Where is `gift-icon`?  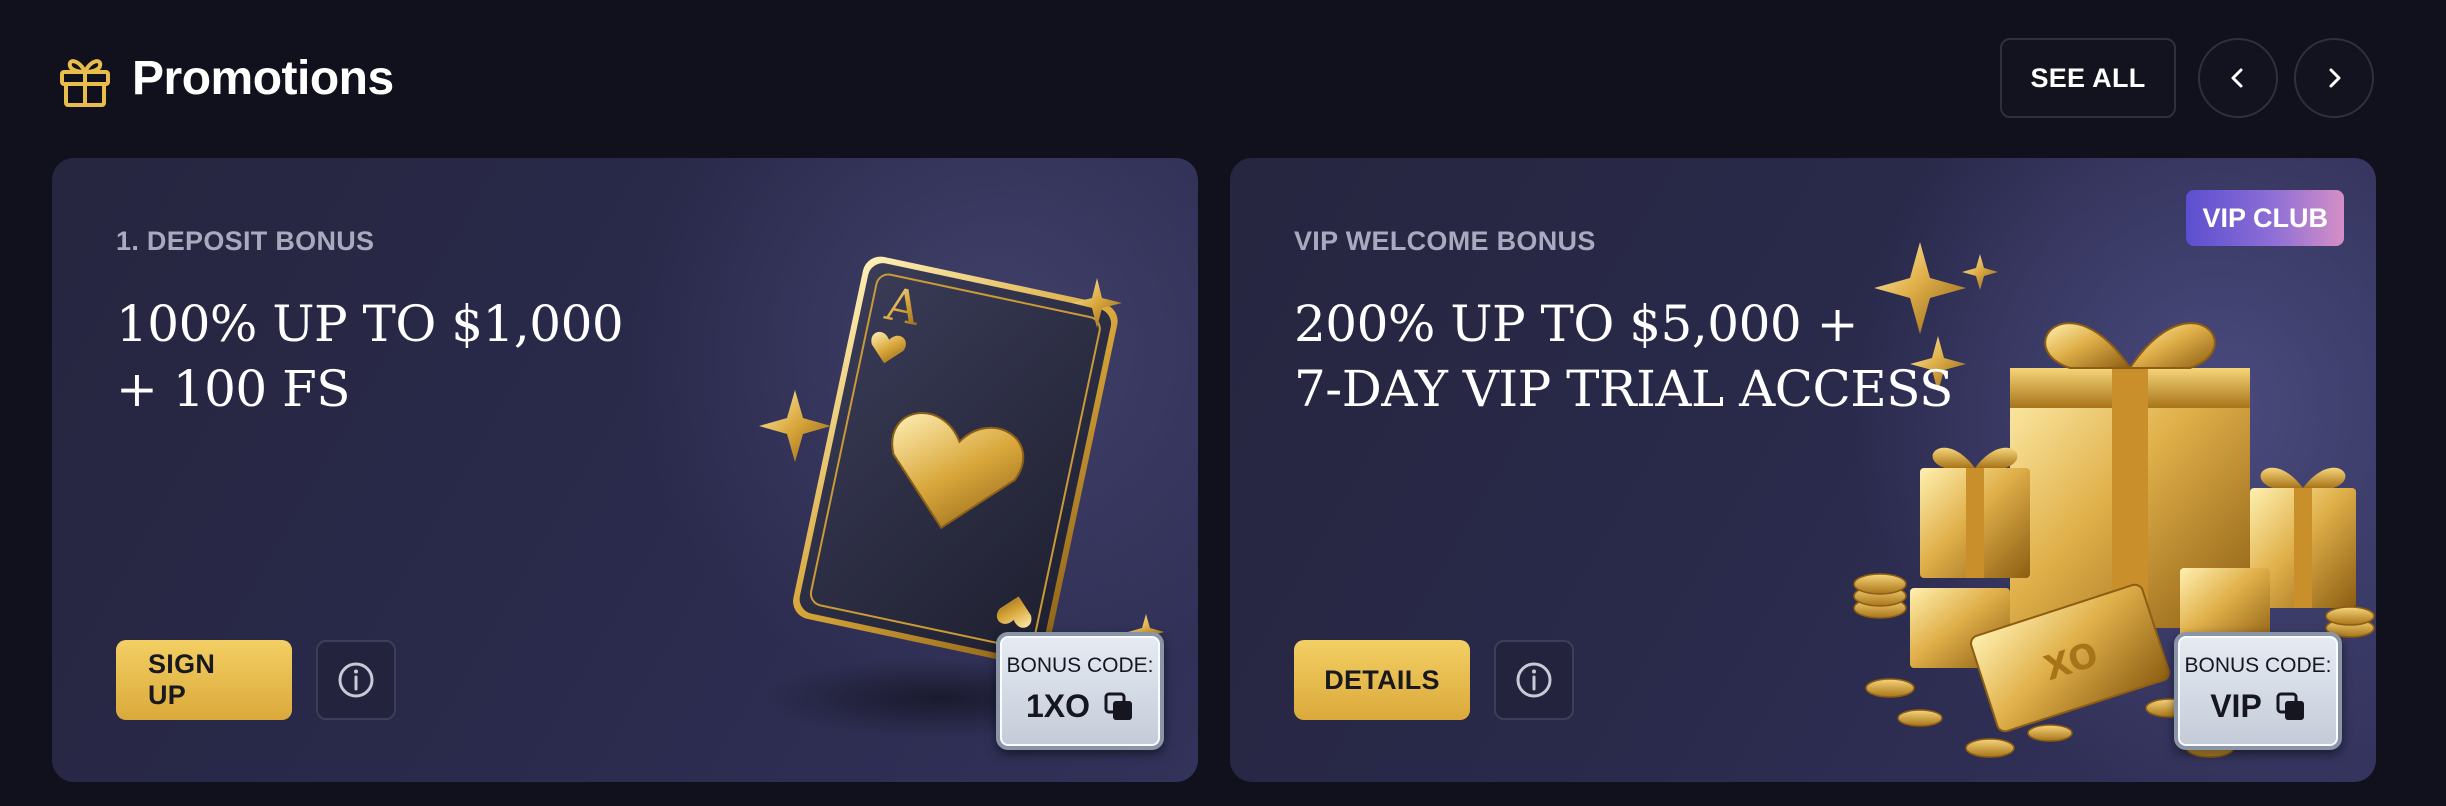
gift-icon is located at coordinates (85, 83).